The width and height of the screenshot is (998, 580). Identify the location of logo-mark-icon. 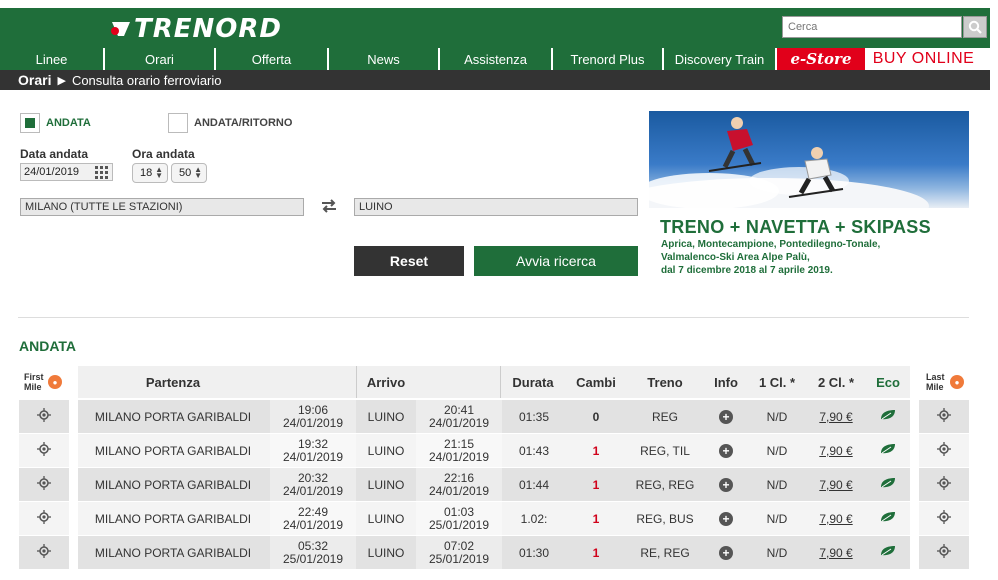
(120, 29).